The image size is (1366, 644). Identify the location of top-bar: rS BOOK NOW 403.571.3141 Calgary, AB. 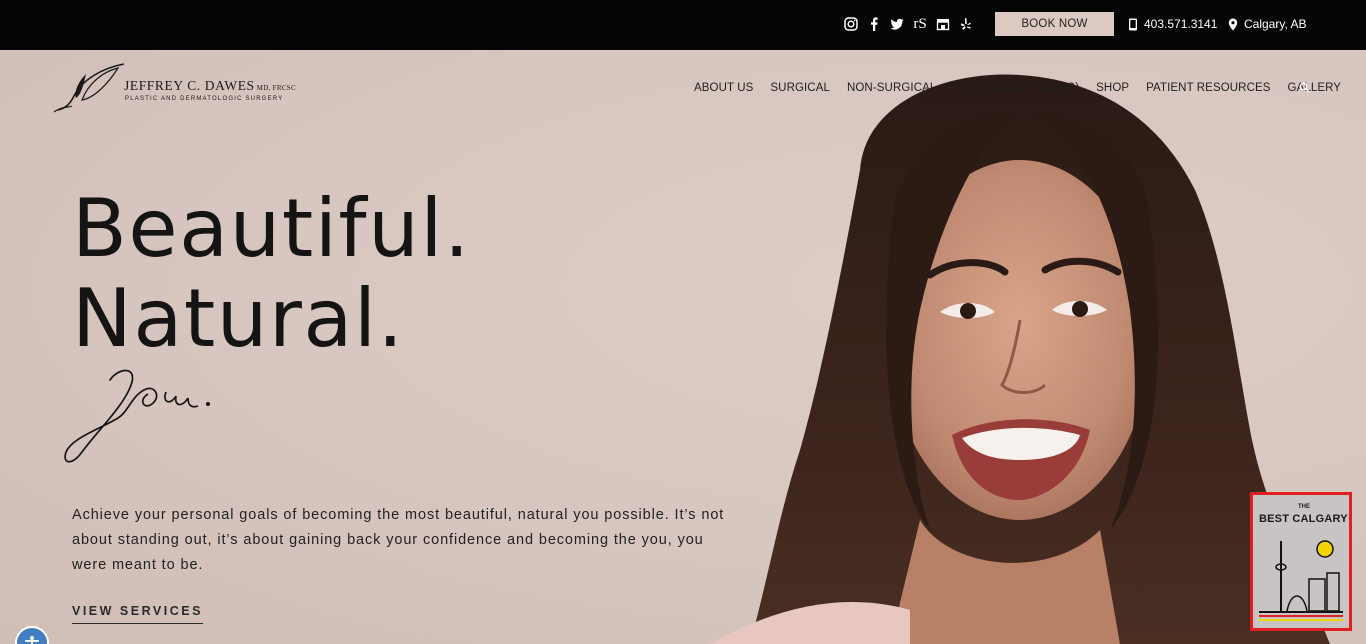
(683, 25).